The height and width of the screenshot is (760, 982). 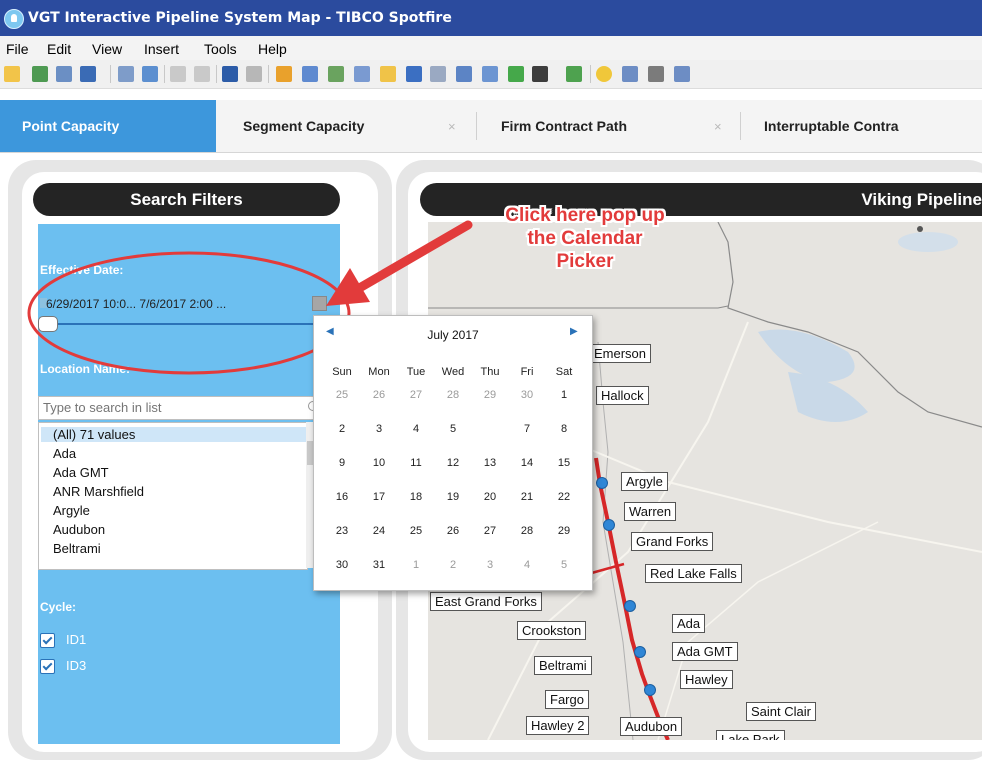 I want to click on sum-icon, so click(x=656, y=74).